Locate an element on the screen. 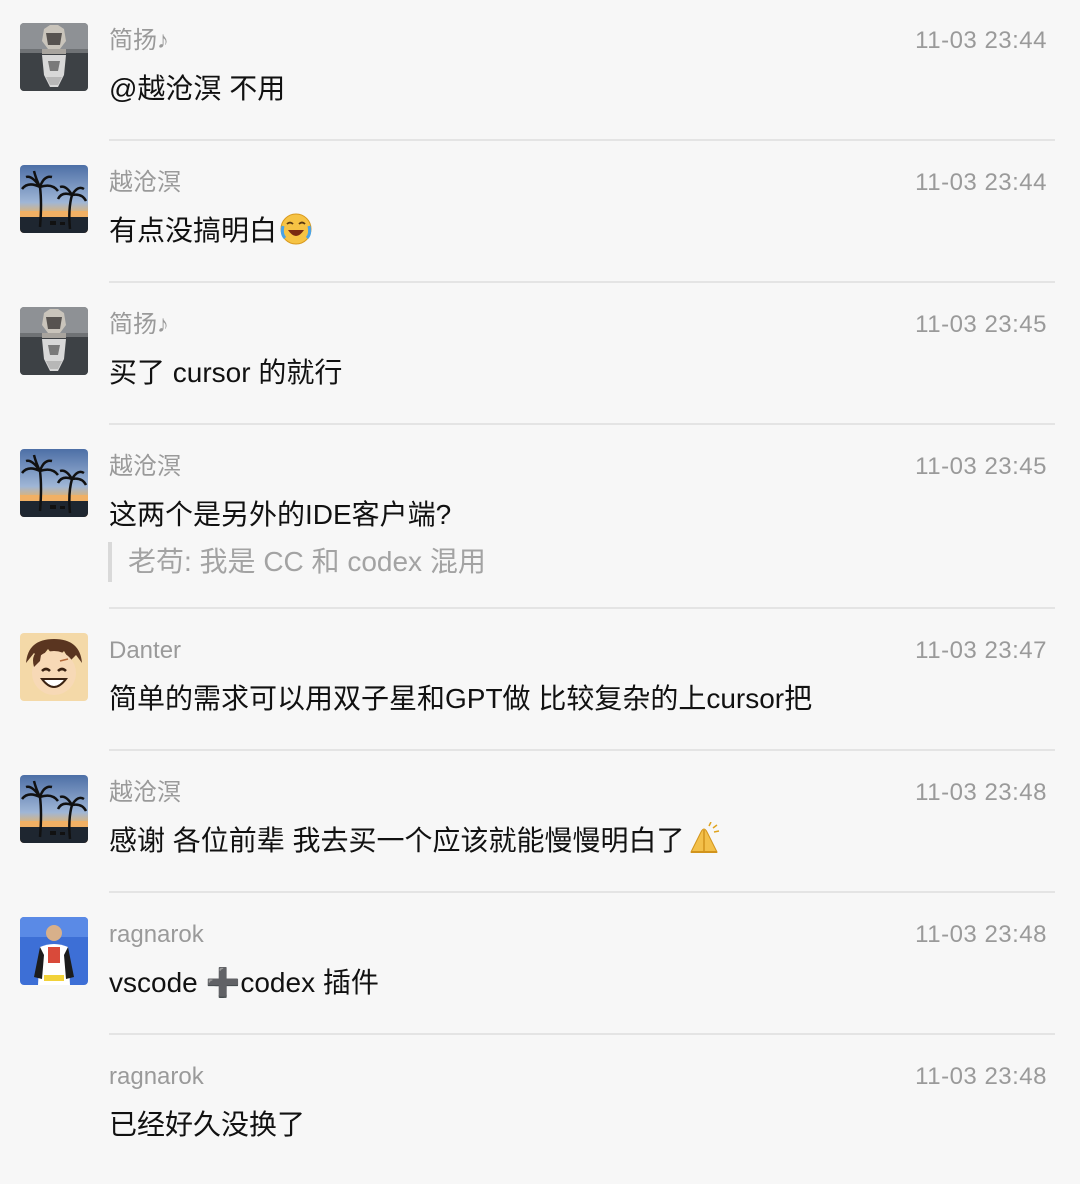 Image resolution: width=1080 pixels, height=1184 pixels. message-text-row: 感谢 各位前辈 我去买一个应该就能慢慢明白了 is located at coordinates (415, 841).